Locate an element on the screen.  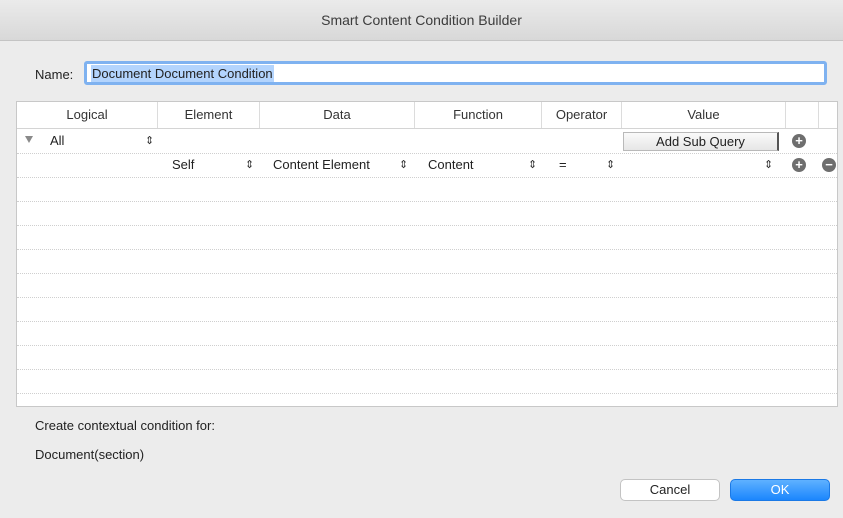
column-header-operator: Operator is located at coordinates (582, 115).